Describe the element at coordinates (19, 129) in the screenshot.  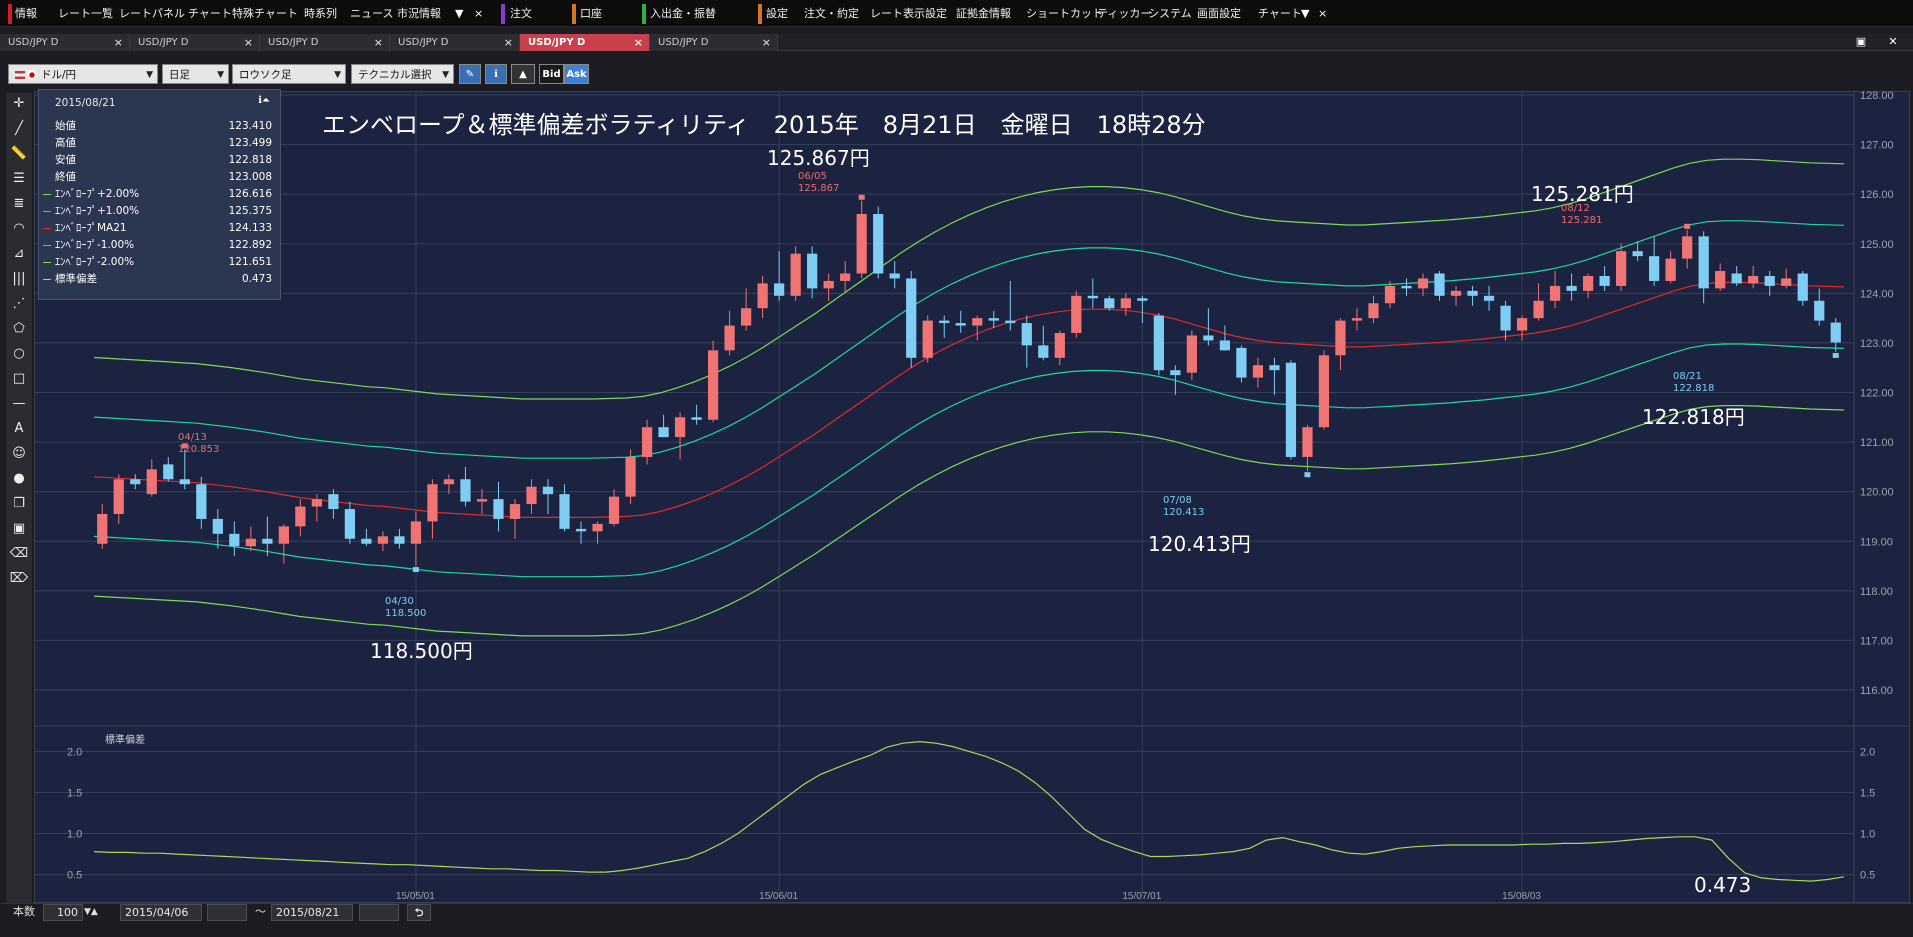
I see `trendline-icon: ╱` at that location.